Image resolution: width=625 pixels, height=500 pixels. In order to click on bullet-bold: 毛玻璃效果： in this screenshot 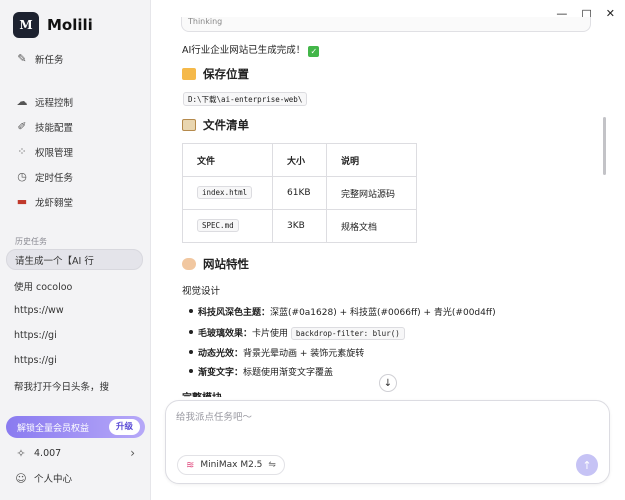, I will do `click(225, 334)`.